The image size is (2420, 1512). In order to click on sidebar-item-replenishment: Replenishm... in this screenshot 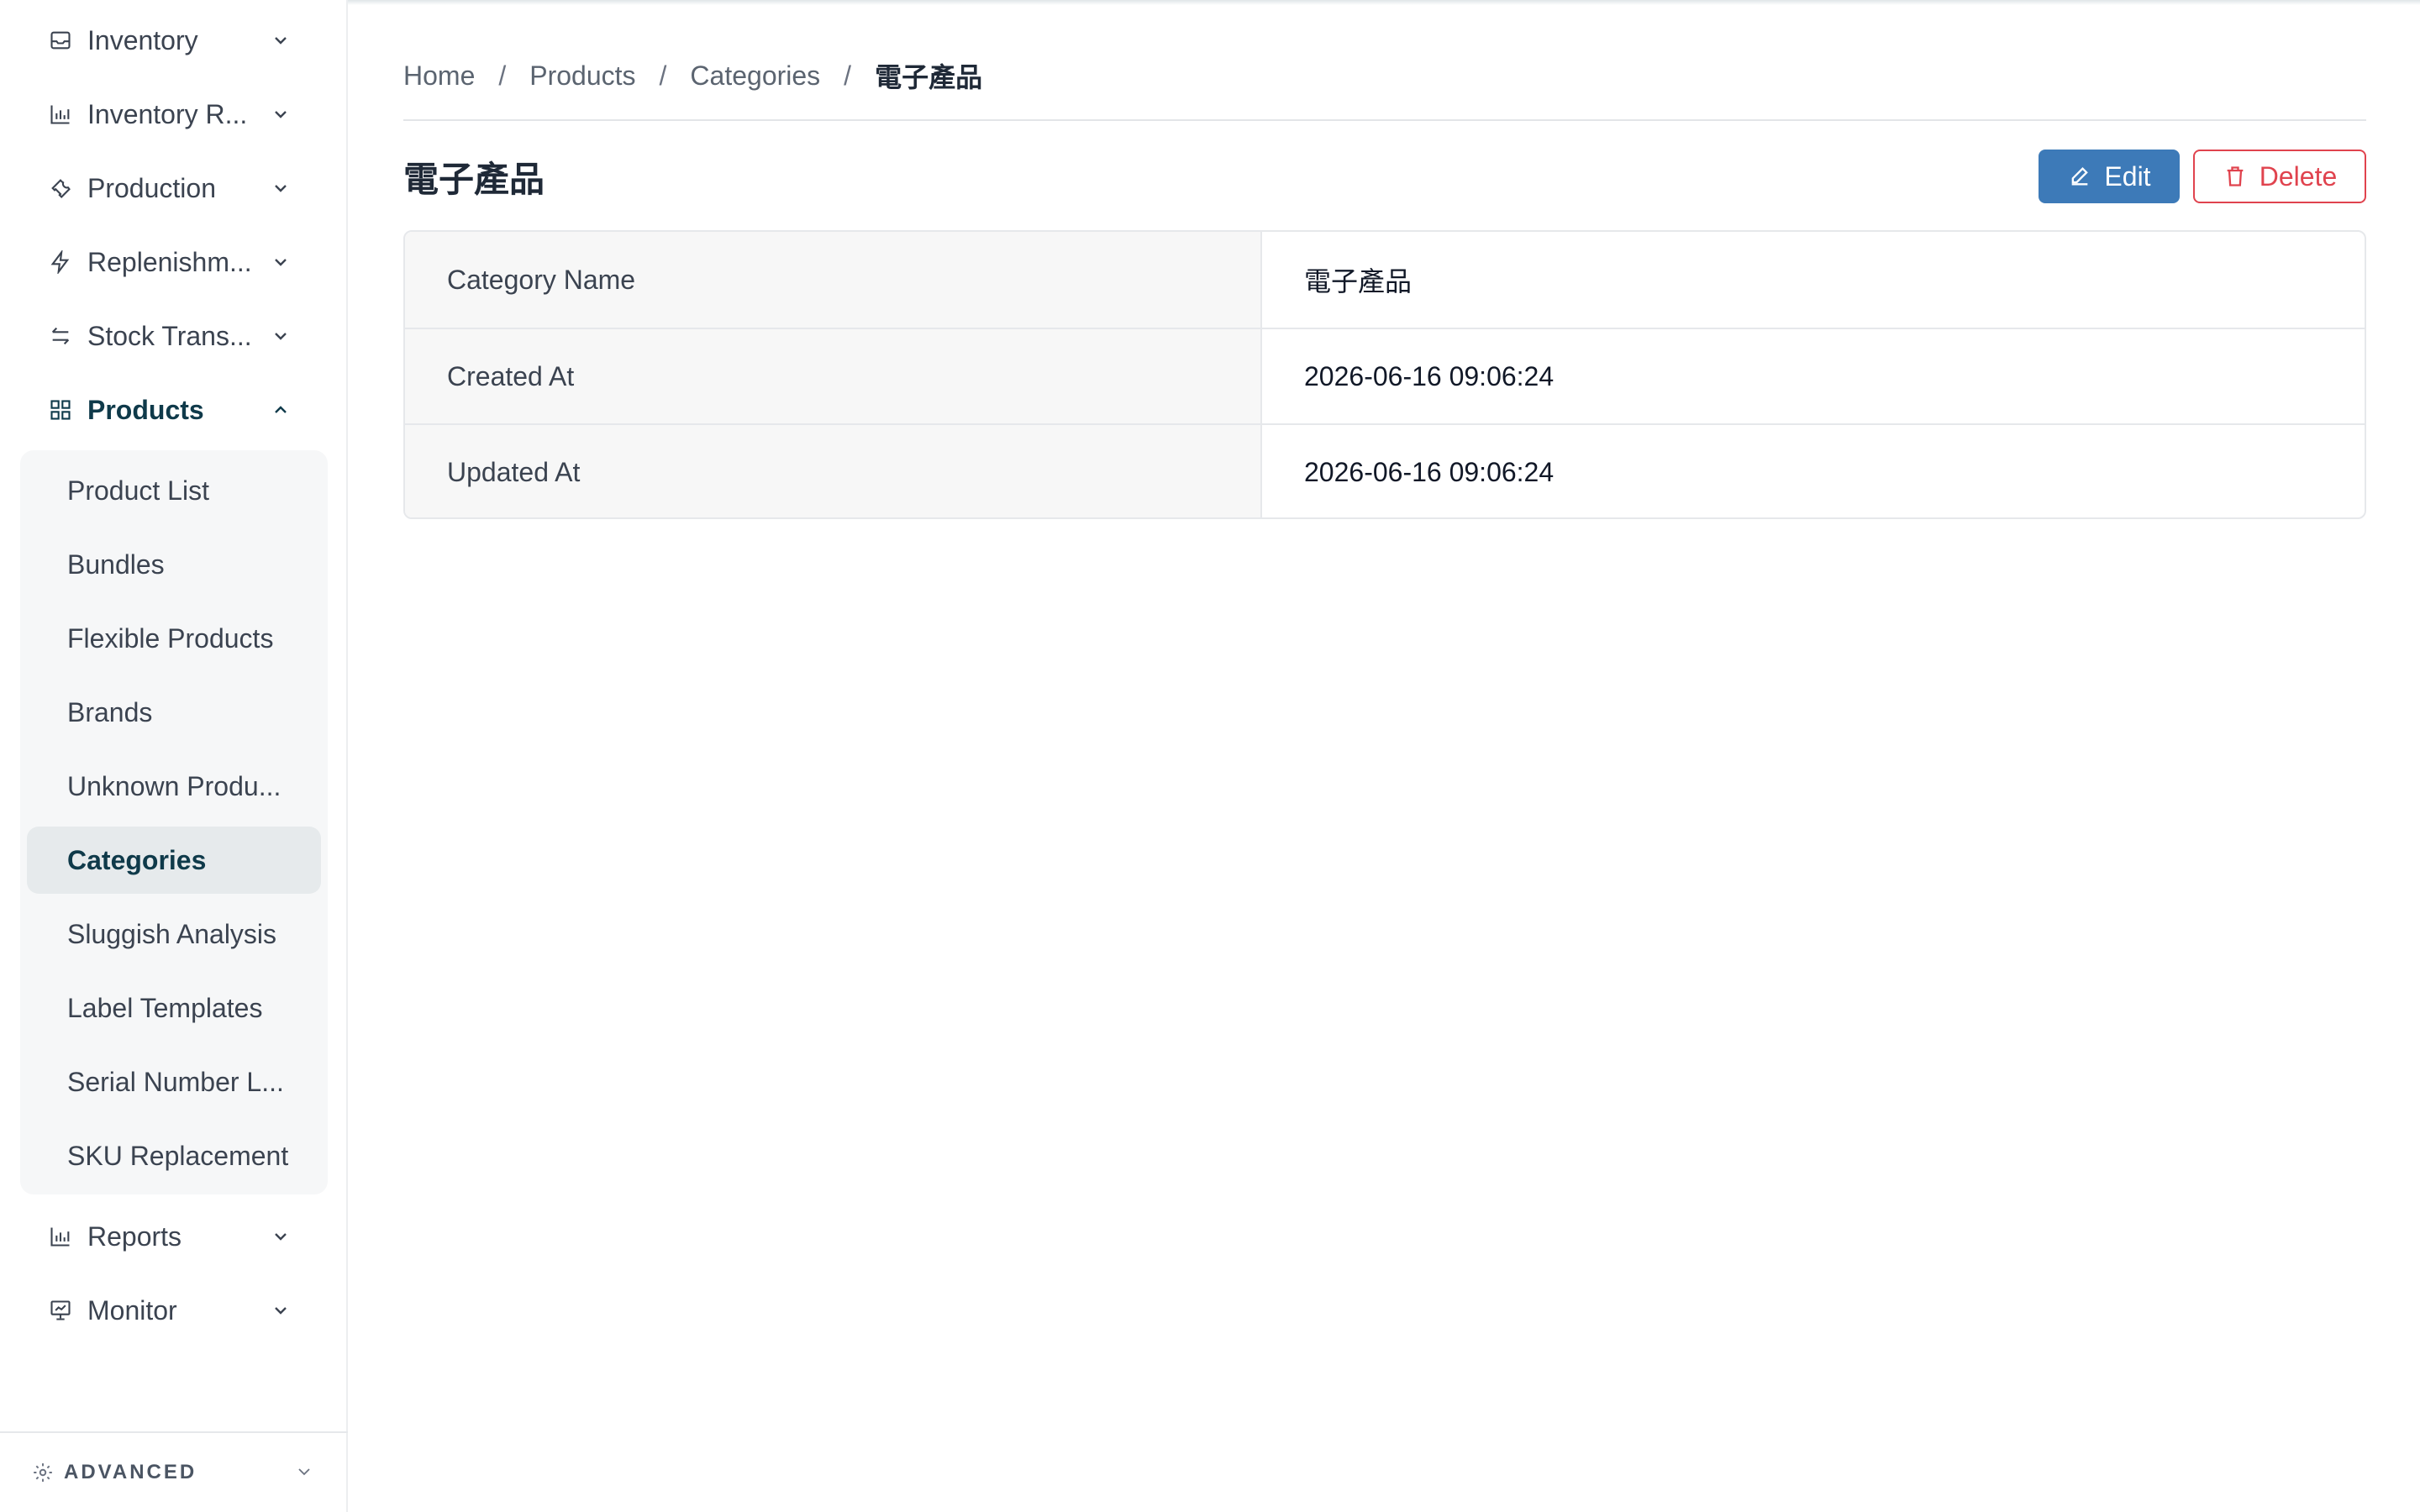, I will do `click(174, 262)`.